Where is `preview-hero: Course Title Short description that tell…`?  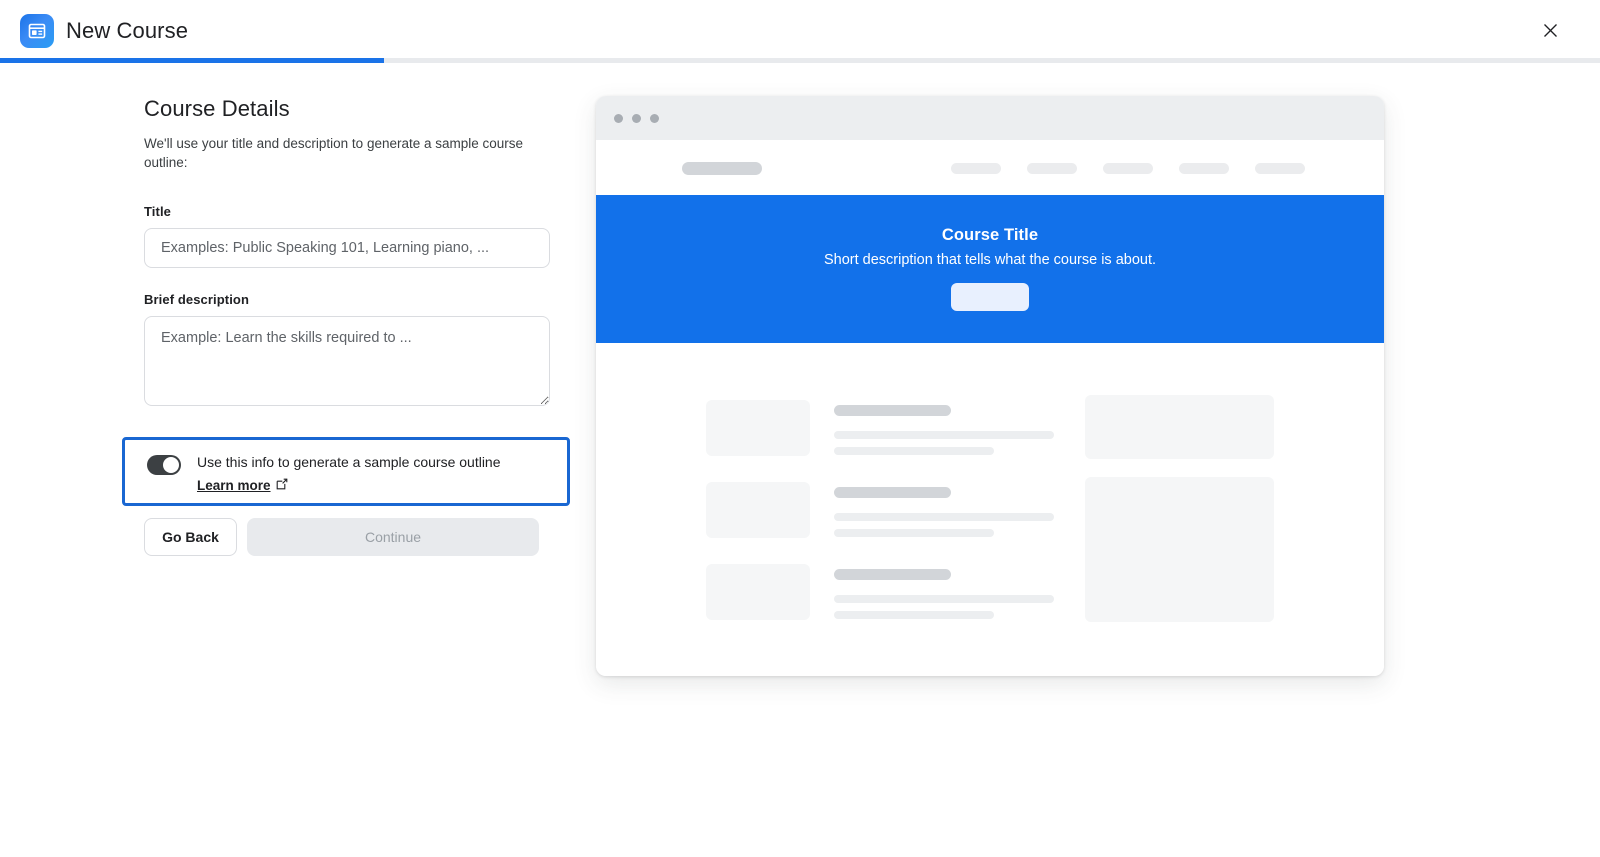 preview-hero: Course Title Short description that tell… is located at coordinates (990, 269).